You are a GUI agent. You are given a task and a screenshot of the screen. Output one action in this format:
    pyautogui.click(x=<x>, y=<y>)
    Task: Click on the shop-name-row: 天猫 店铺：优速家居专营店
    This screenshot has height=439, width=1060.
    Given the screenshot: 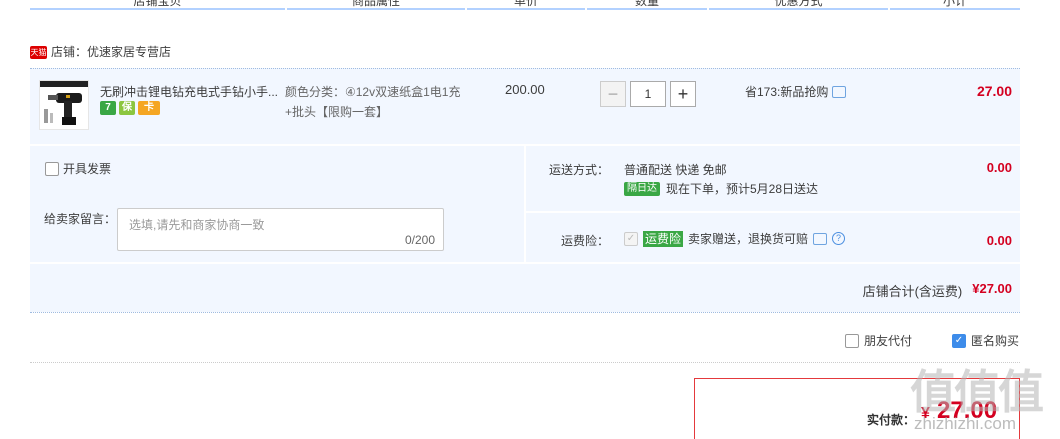 What is the action you would take?
    pyautogui.click(x=100, y=52)
    